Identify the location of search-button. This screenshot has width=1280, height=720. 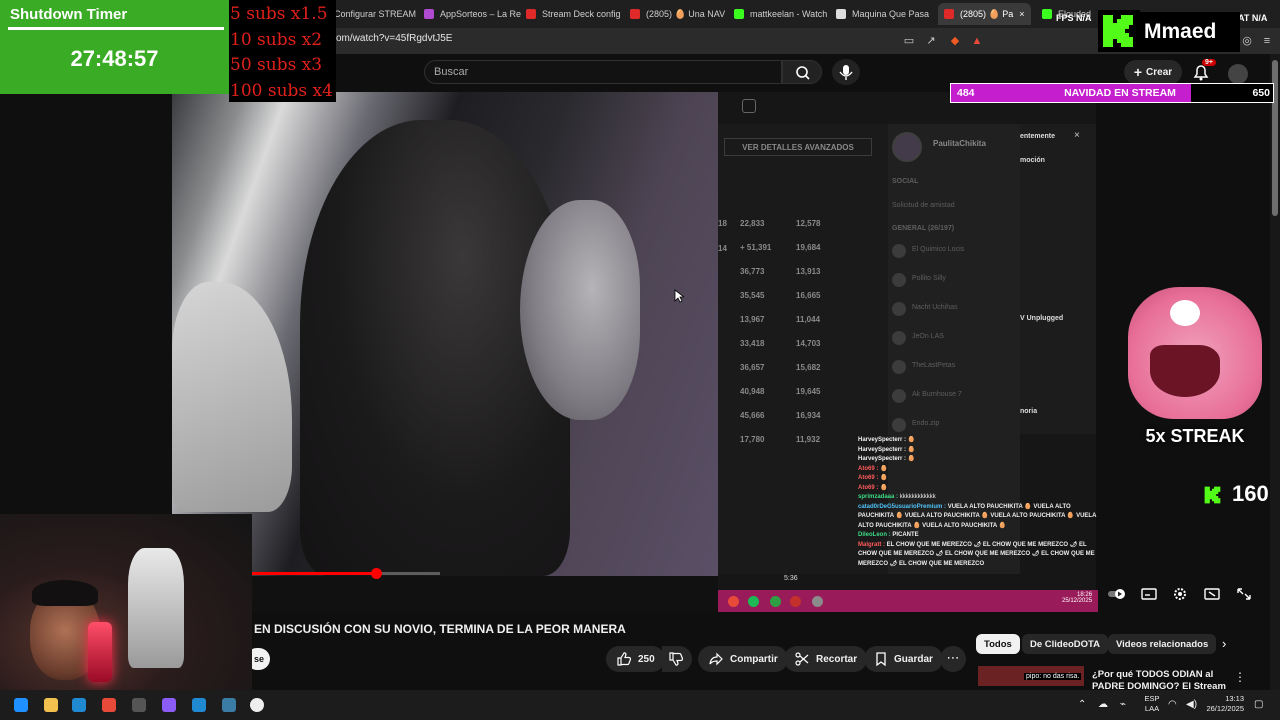
(802, 72).